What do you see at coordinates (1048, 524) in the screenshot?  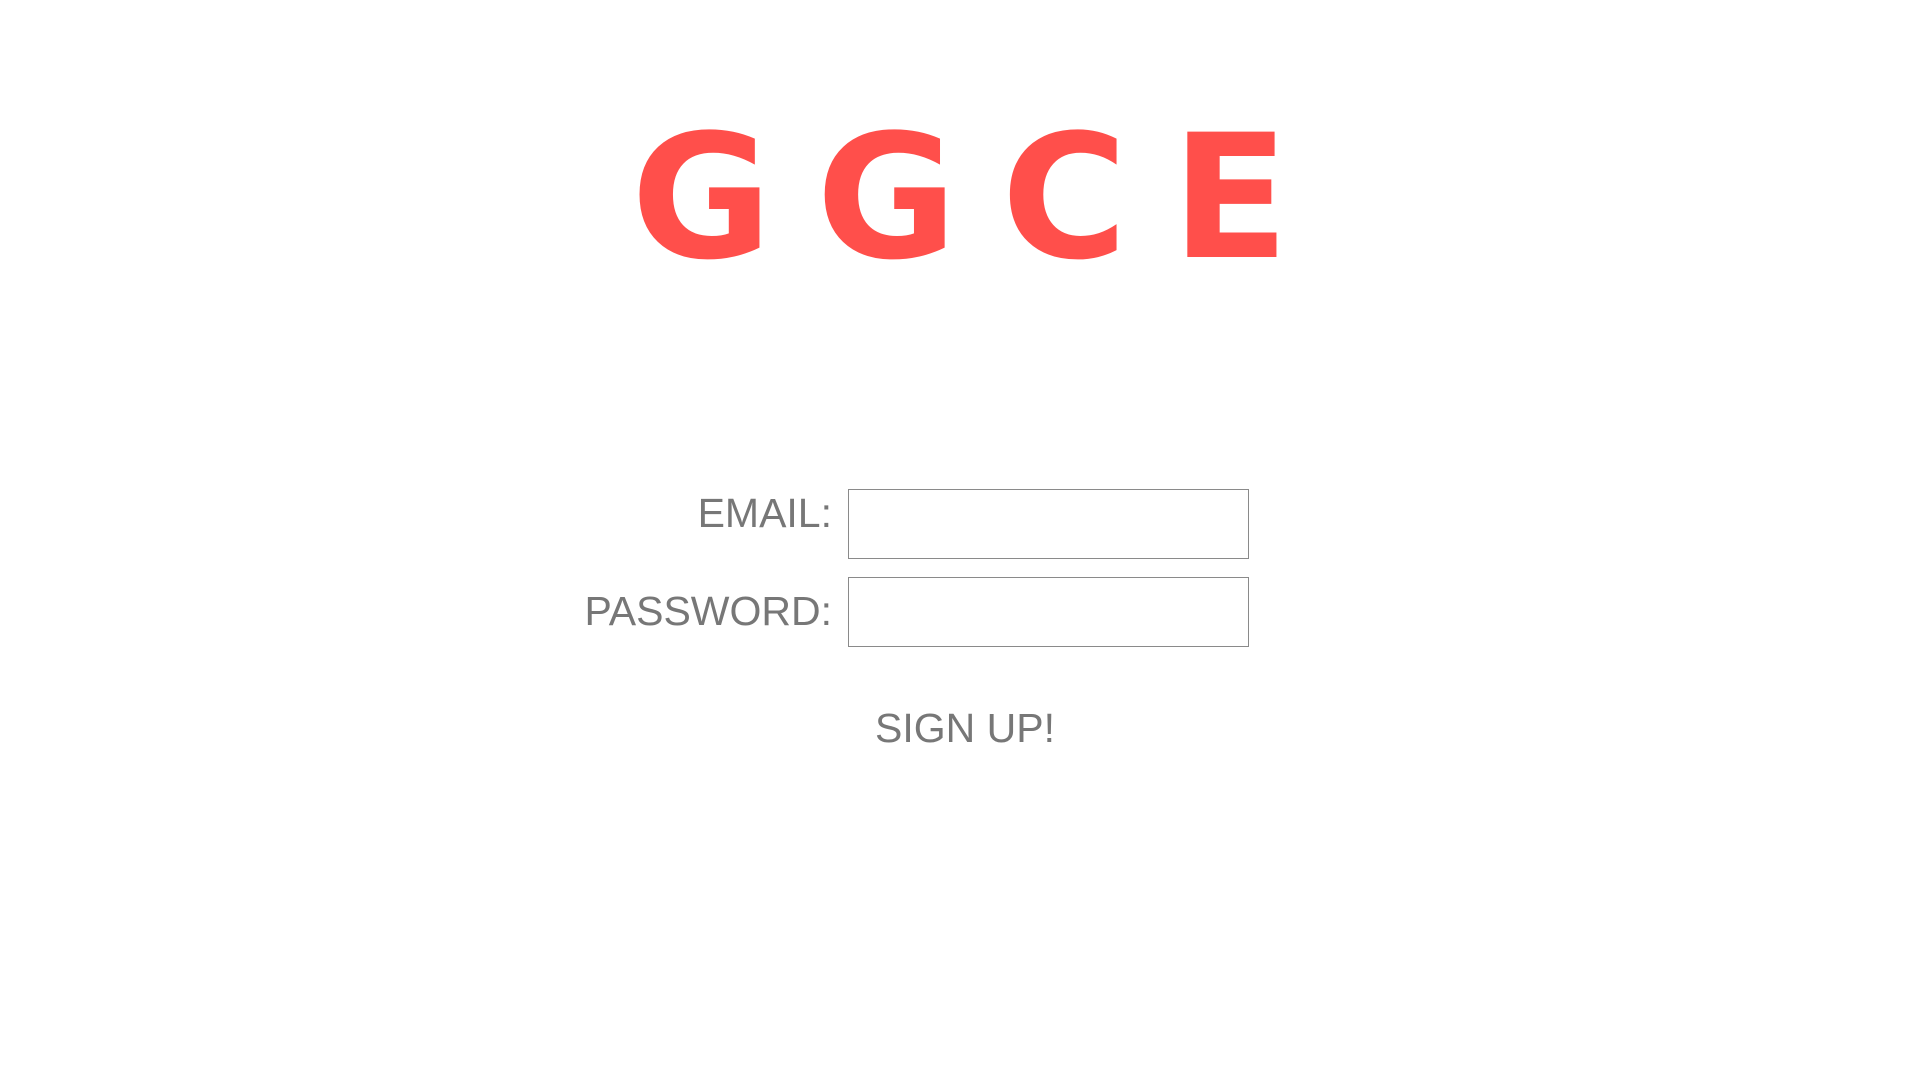 I see `email-field` at bounding box center [1048, 524].